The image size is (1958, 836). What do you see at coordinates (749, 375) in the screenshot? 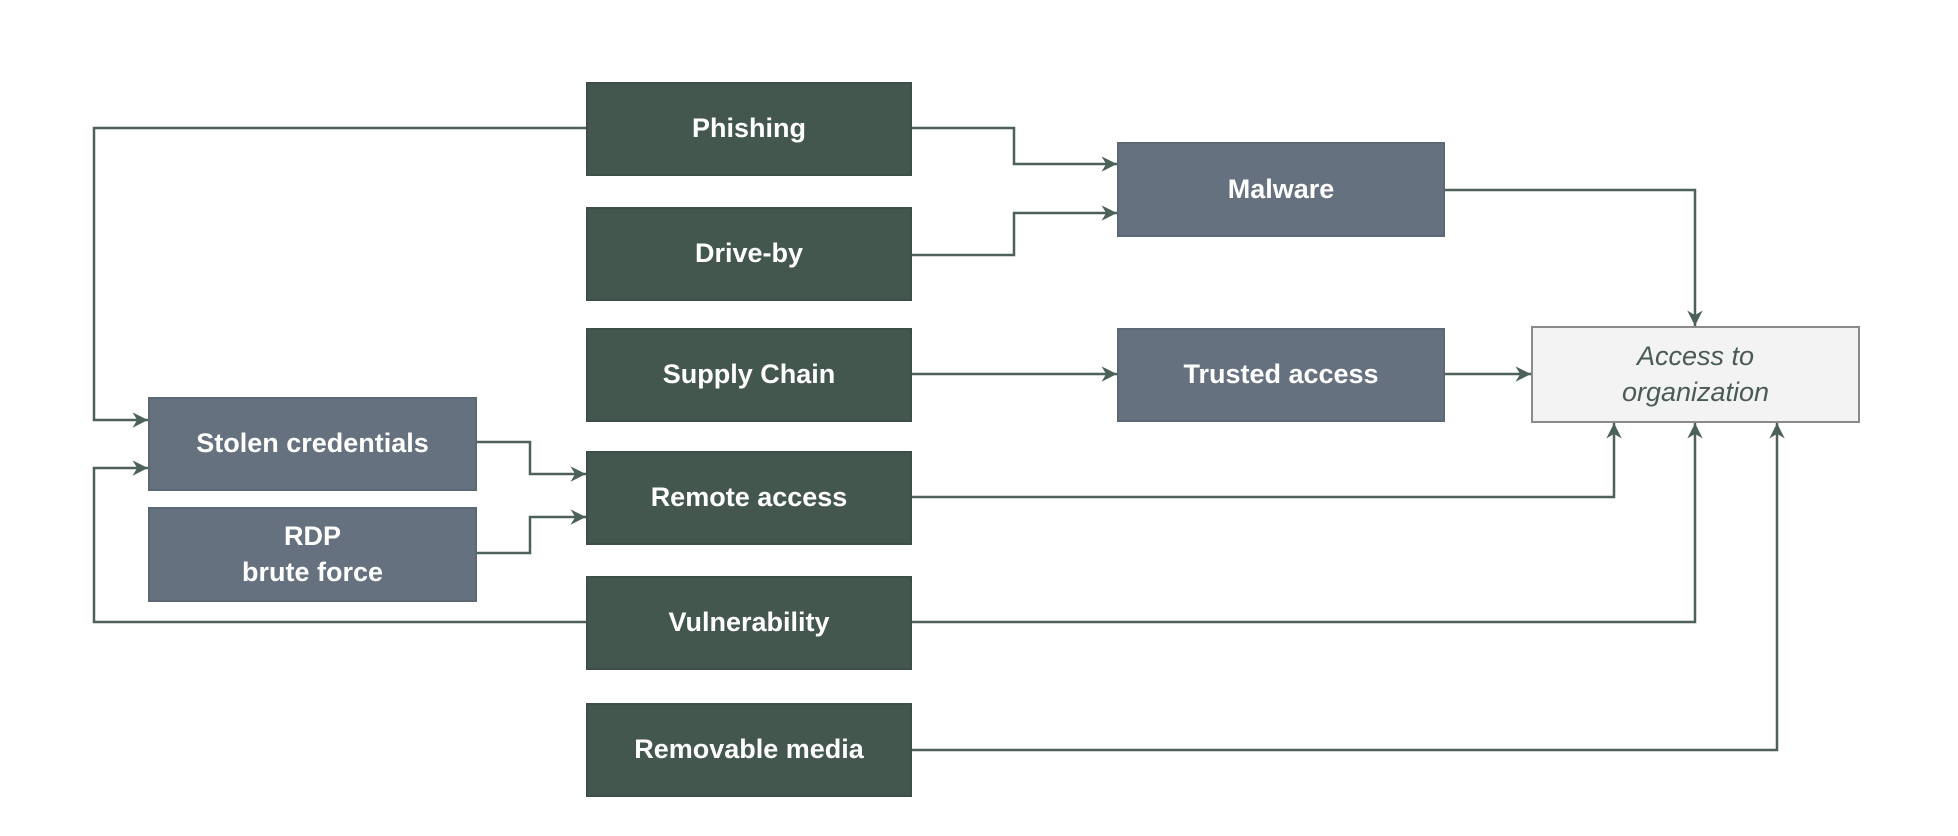
I see `node-supply-chain: Supply Chain` at bounding box center [749, 375].